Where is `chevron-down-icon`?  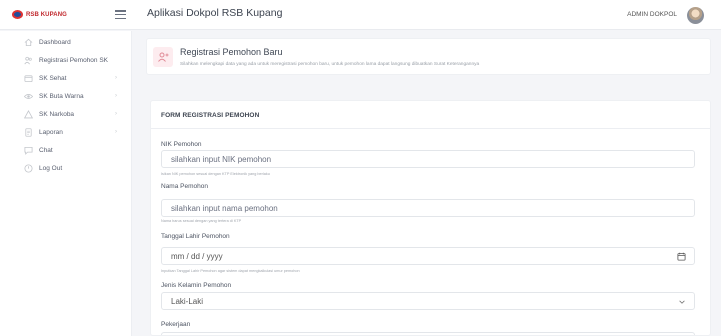
chevron-down-icon is located at coordinates (681, 301).